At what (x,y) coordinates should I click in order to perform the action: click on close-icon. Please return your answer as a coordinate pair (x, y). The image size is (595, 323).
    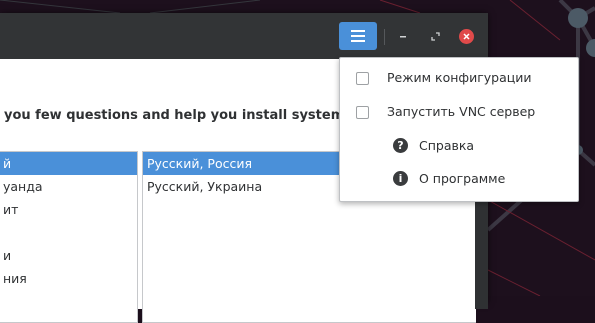
    Looking at the image, I should click on (466, 36).